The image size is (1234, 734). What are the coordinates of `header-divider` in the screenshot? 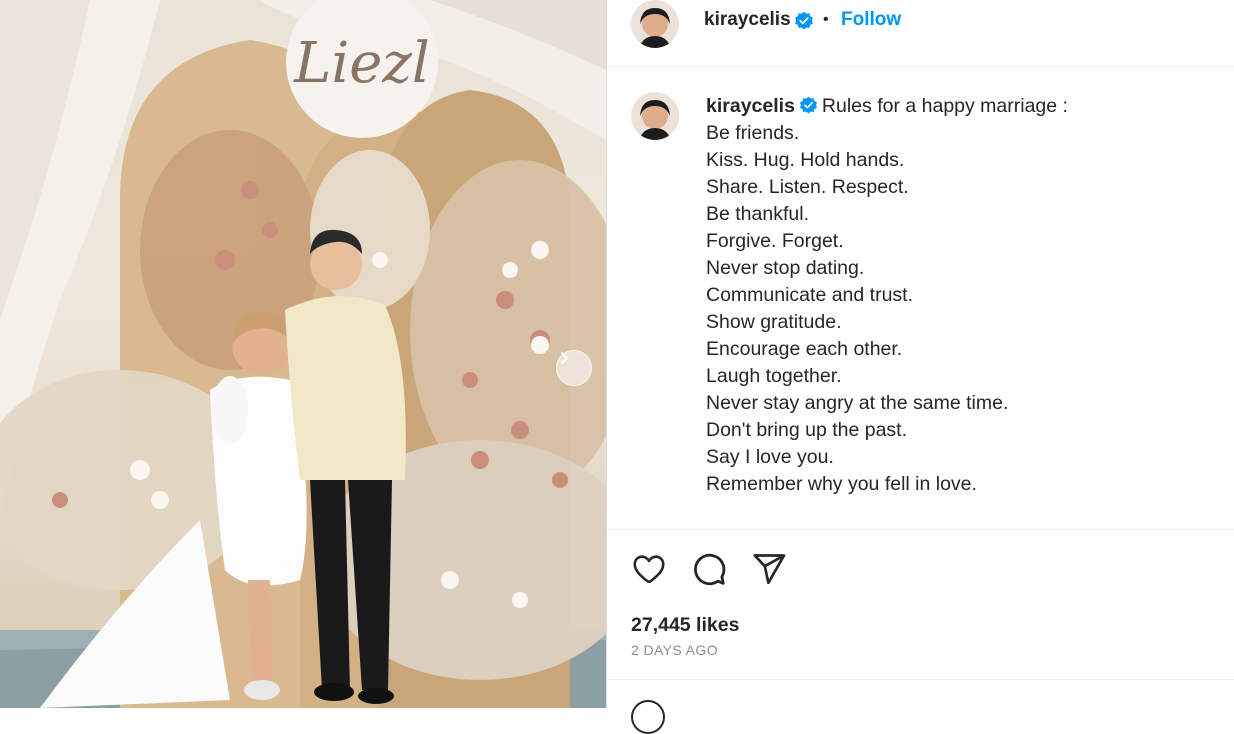 It's located at (920, 66).